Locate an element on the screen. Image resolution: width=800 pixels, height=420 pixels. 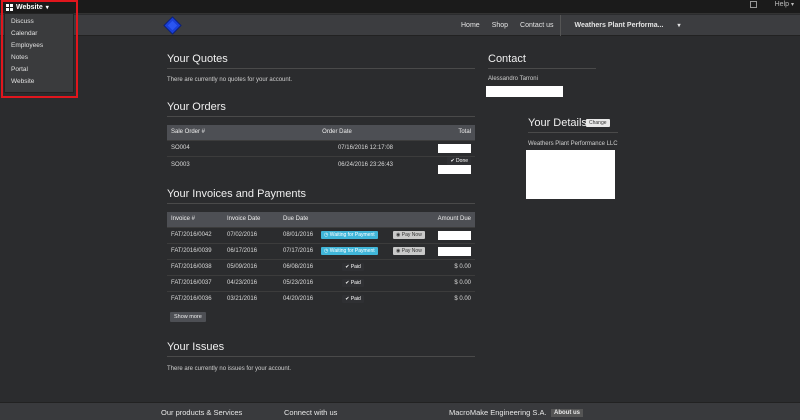
invoice-date: 05/09/2016 is located at coordinates (251, 266).